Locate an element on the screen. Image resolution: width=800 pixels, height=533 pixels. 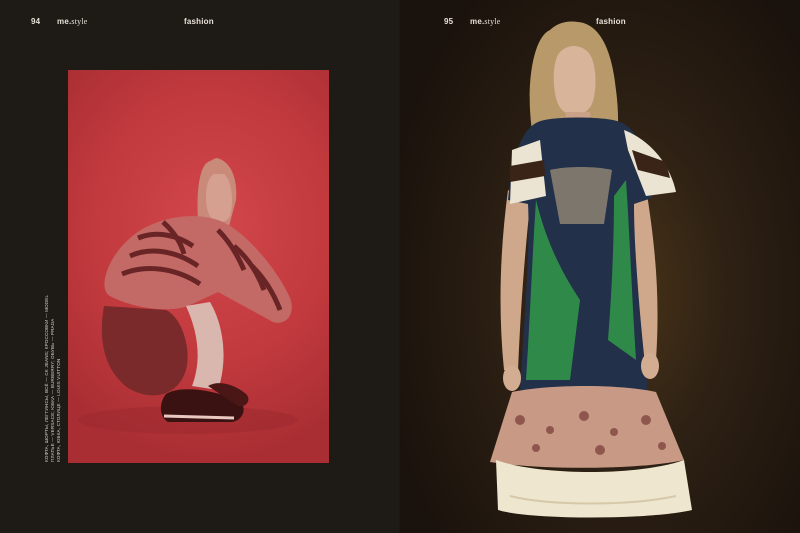
page-number-left: 94 is located at coordinates (36, 21).